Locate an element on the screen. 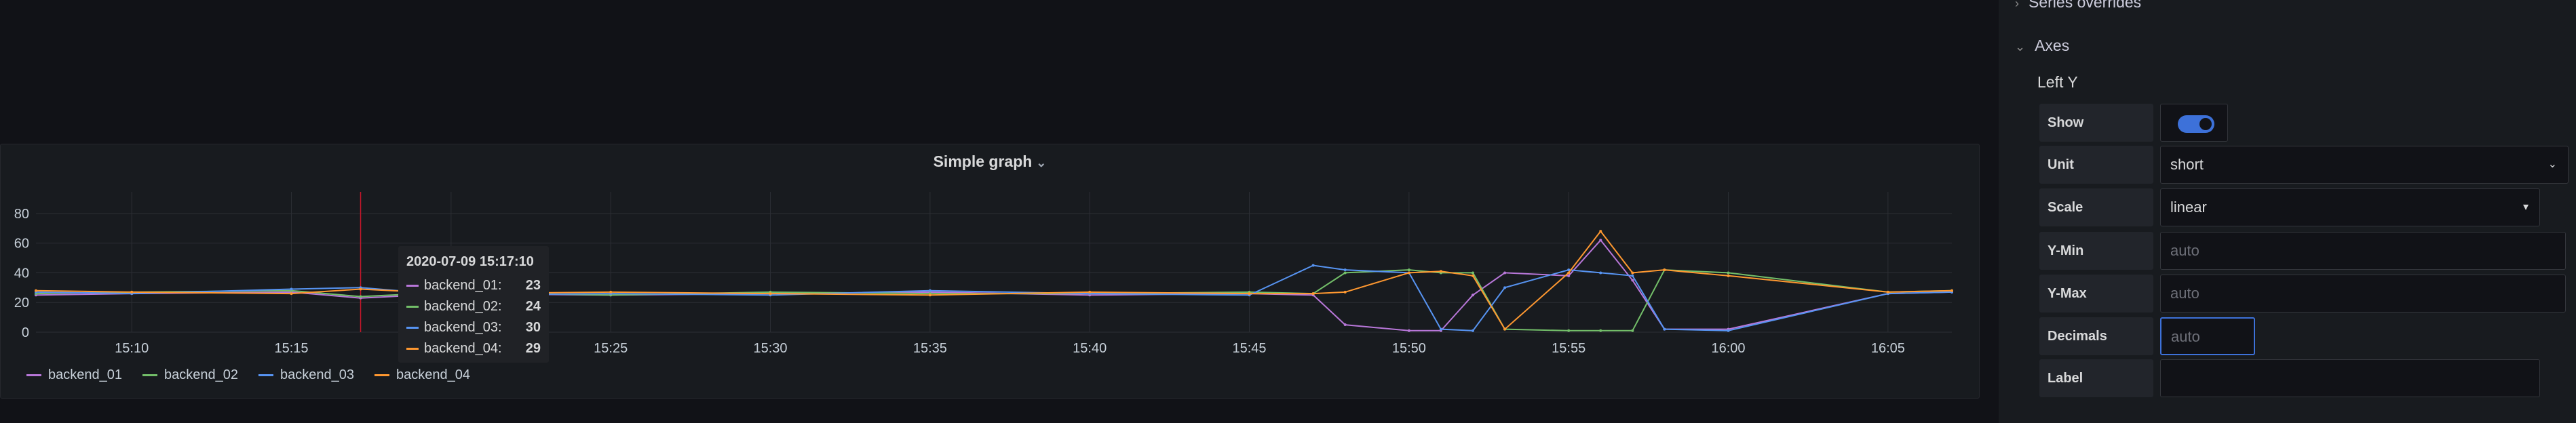 This screenshot has height=423, width=2576. legend-item-backend-03: backend_03 is located at coordinates (306, 375).